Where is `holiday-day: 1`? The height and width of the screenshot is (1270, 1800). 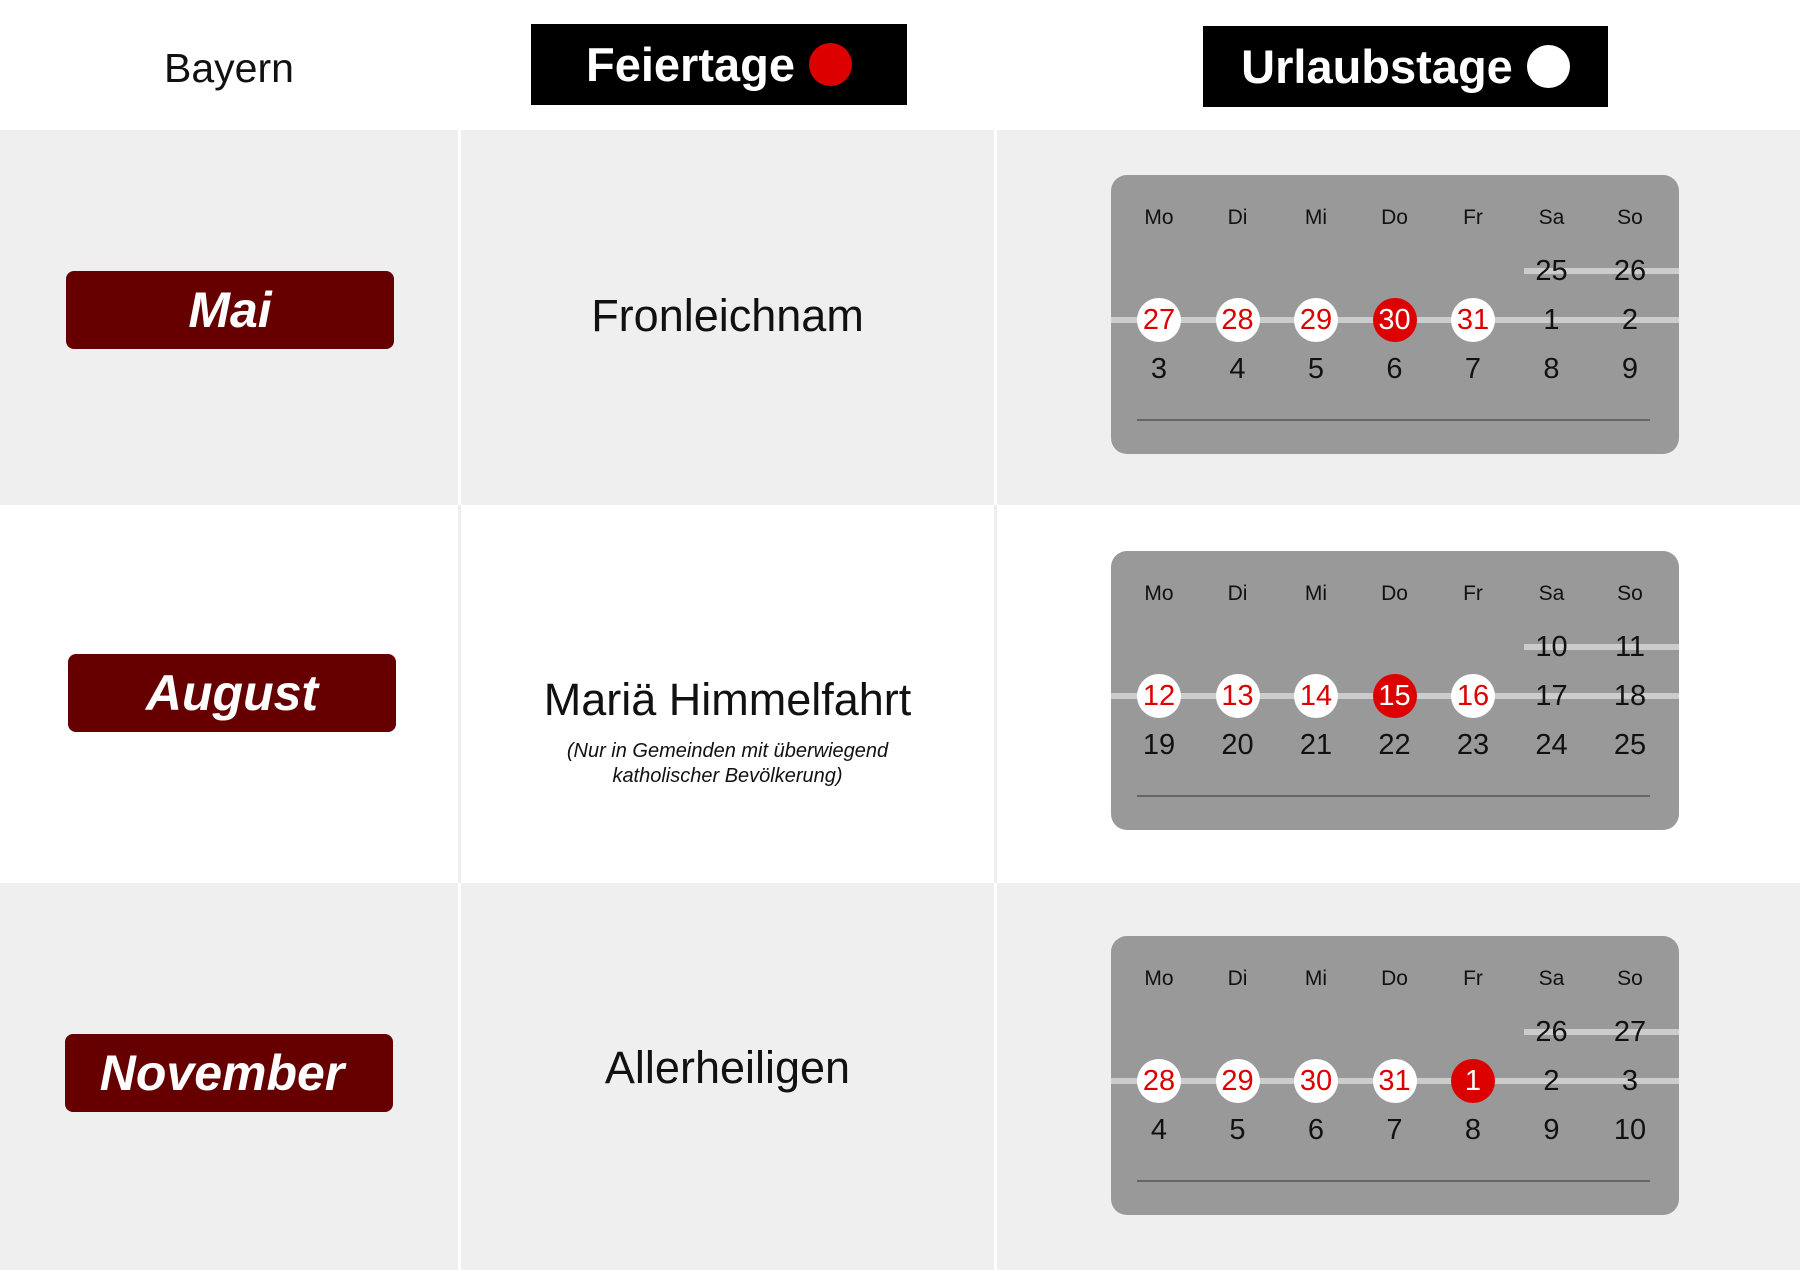
holiday-day: 1 is located at coordinates (1473, 1081).